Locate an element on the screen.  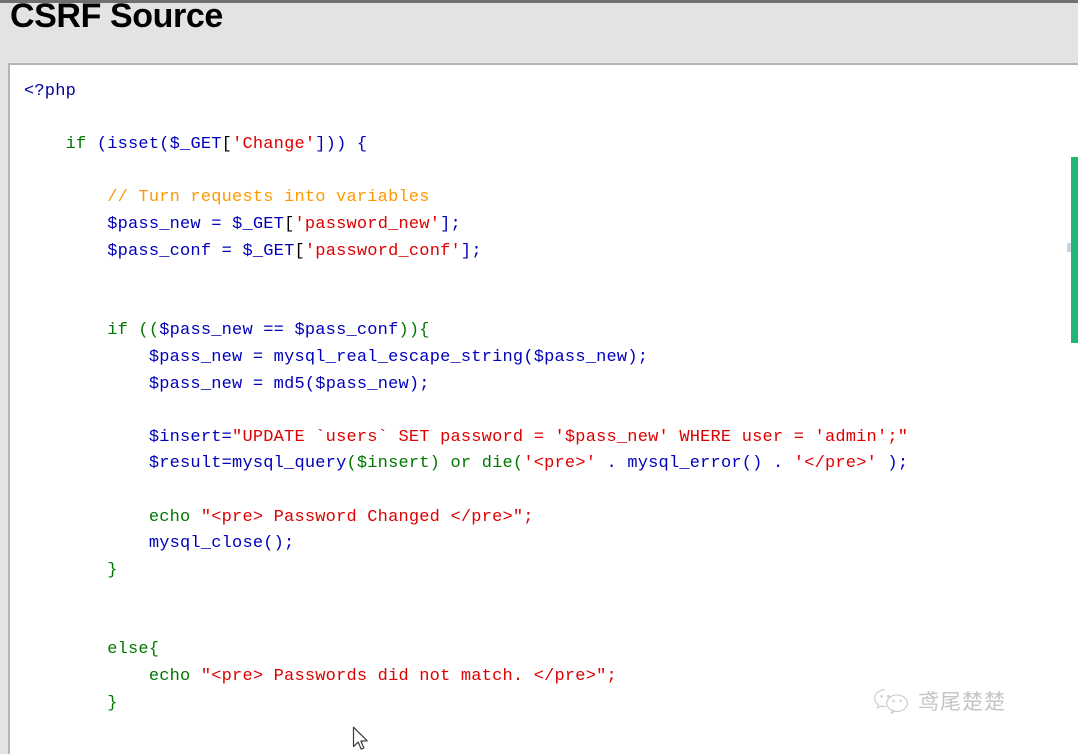
statement-end-2: ]; is located at coordinates (471, 251).